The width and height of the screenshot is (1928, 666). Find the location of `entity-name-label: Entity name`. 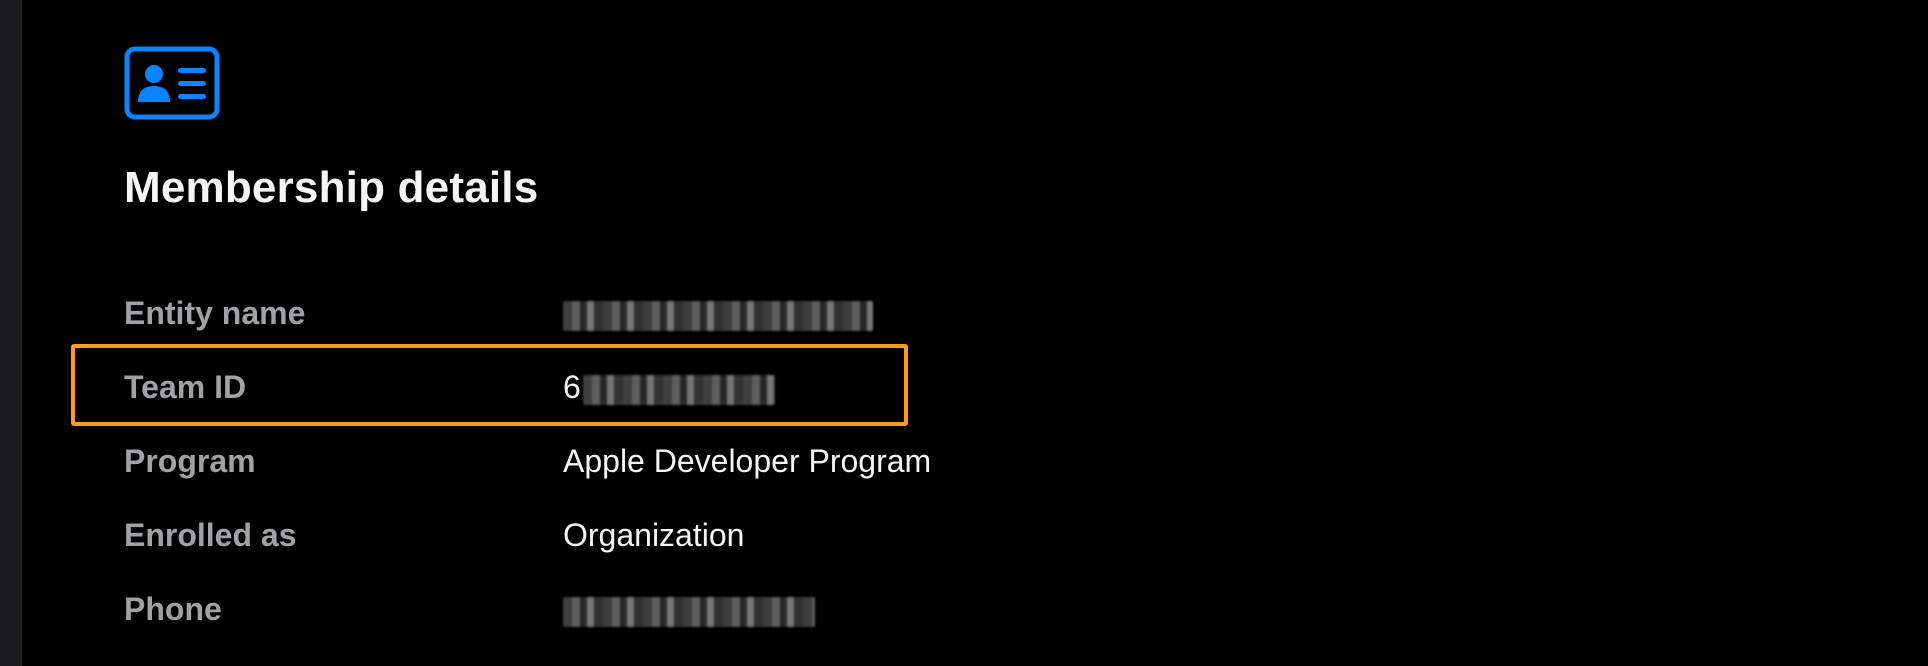

entity-name-label: Entity name is located at coordinates (215, 313).